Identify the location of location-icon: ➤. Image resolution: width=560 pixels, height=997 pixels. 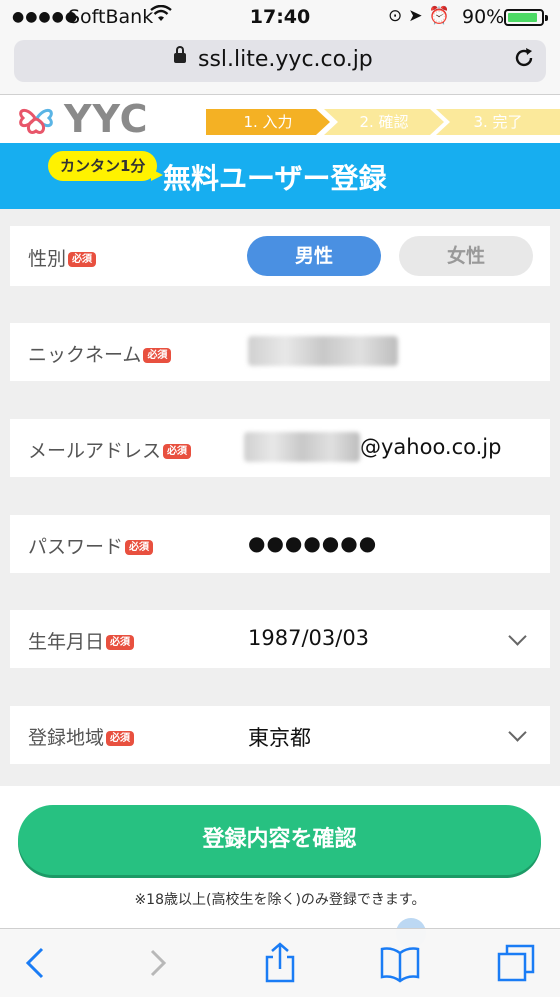
(418, 16).